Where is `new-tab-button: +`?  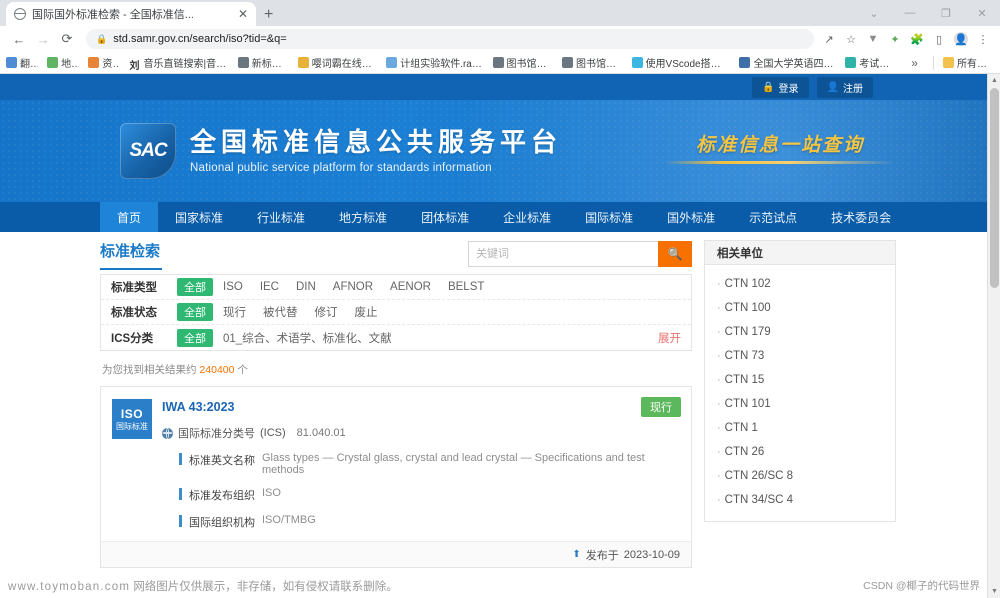
new-tab-button: + is located at coordinates (268, 15).